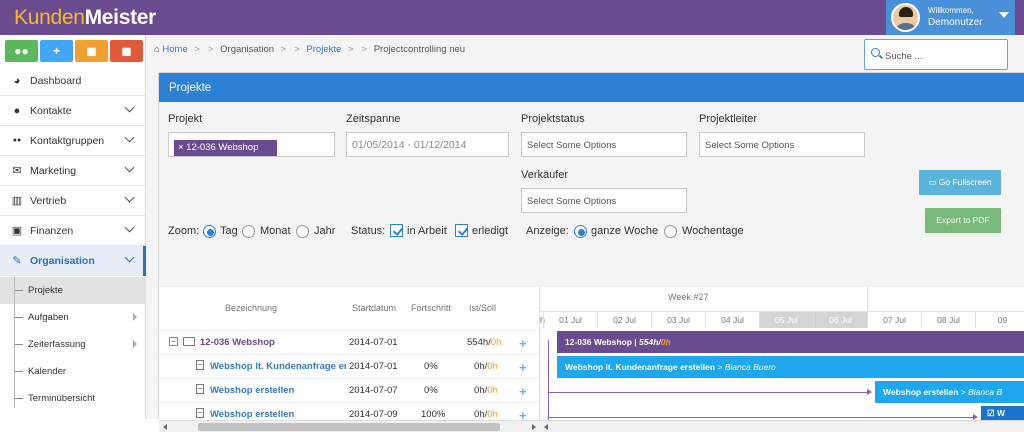 The height and width of the screenshot is (432, 1024). What do you see at coordinates (247, 49) in the screenshot?
I see `breadcrumb-organisation: Organisation` at bounding box center [247, 49].